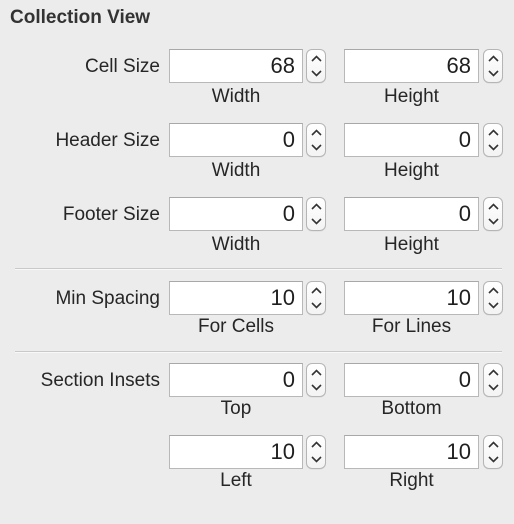 This screenshot has width=514, height=524. I want to click on inset-right-stepper, so click(493, 452).